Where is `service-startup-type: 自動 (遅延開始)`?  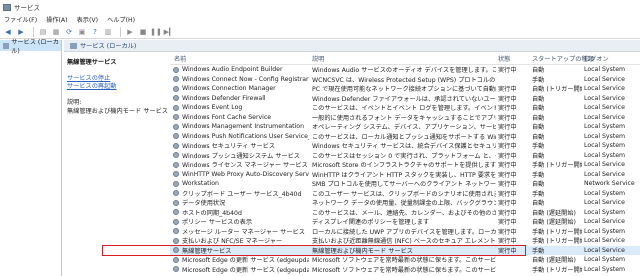 service-startup-type: 自動 (遅延開始) is located at coordinates (554, 213).